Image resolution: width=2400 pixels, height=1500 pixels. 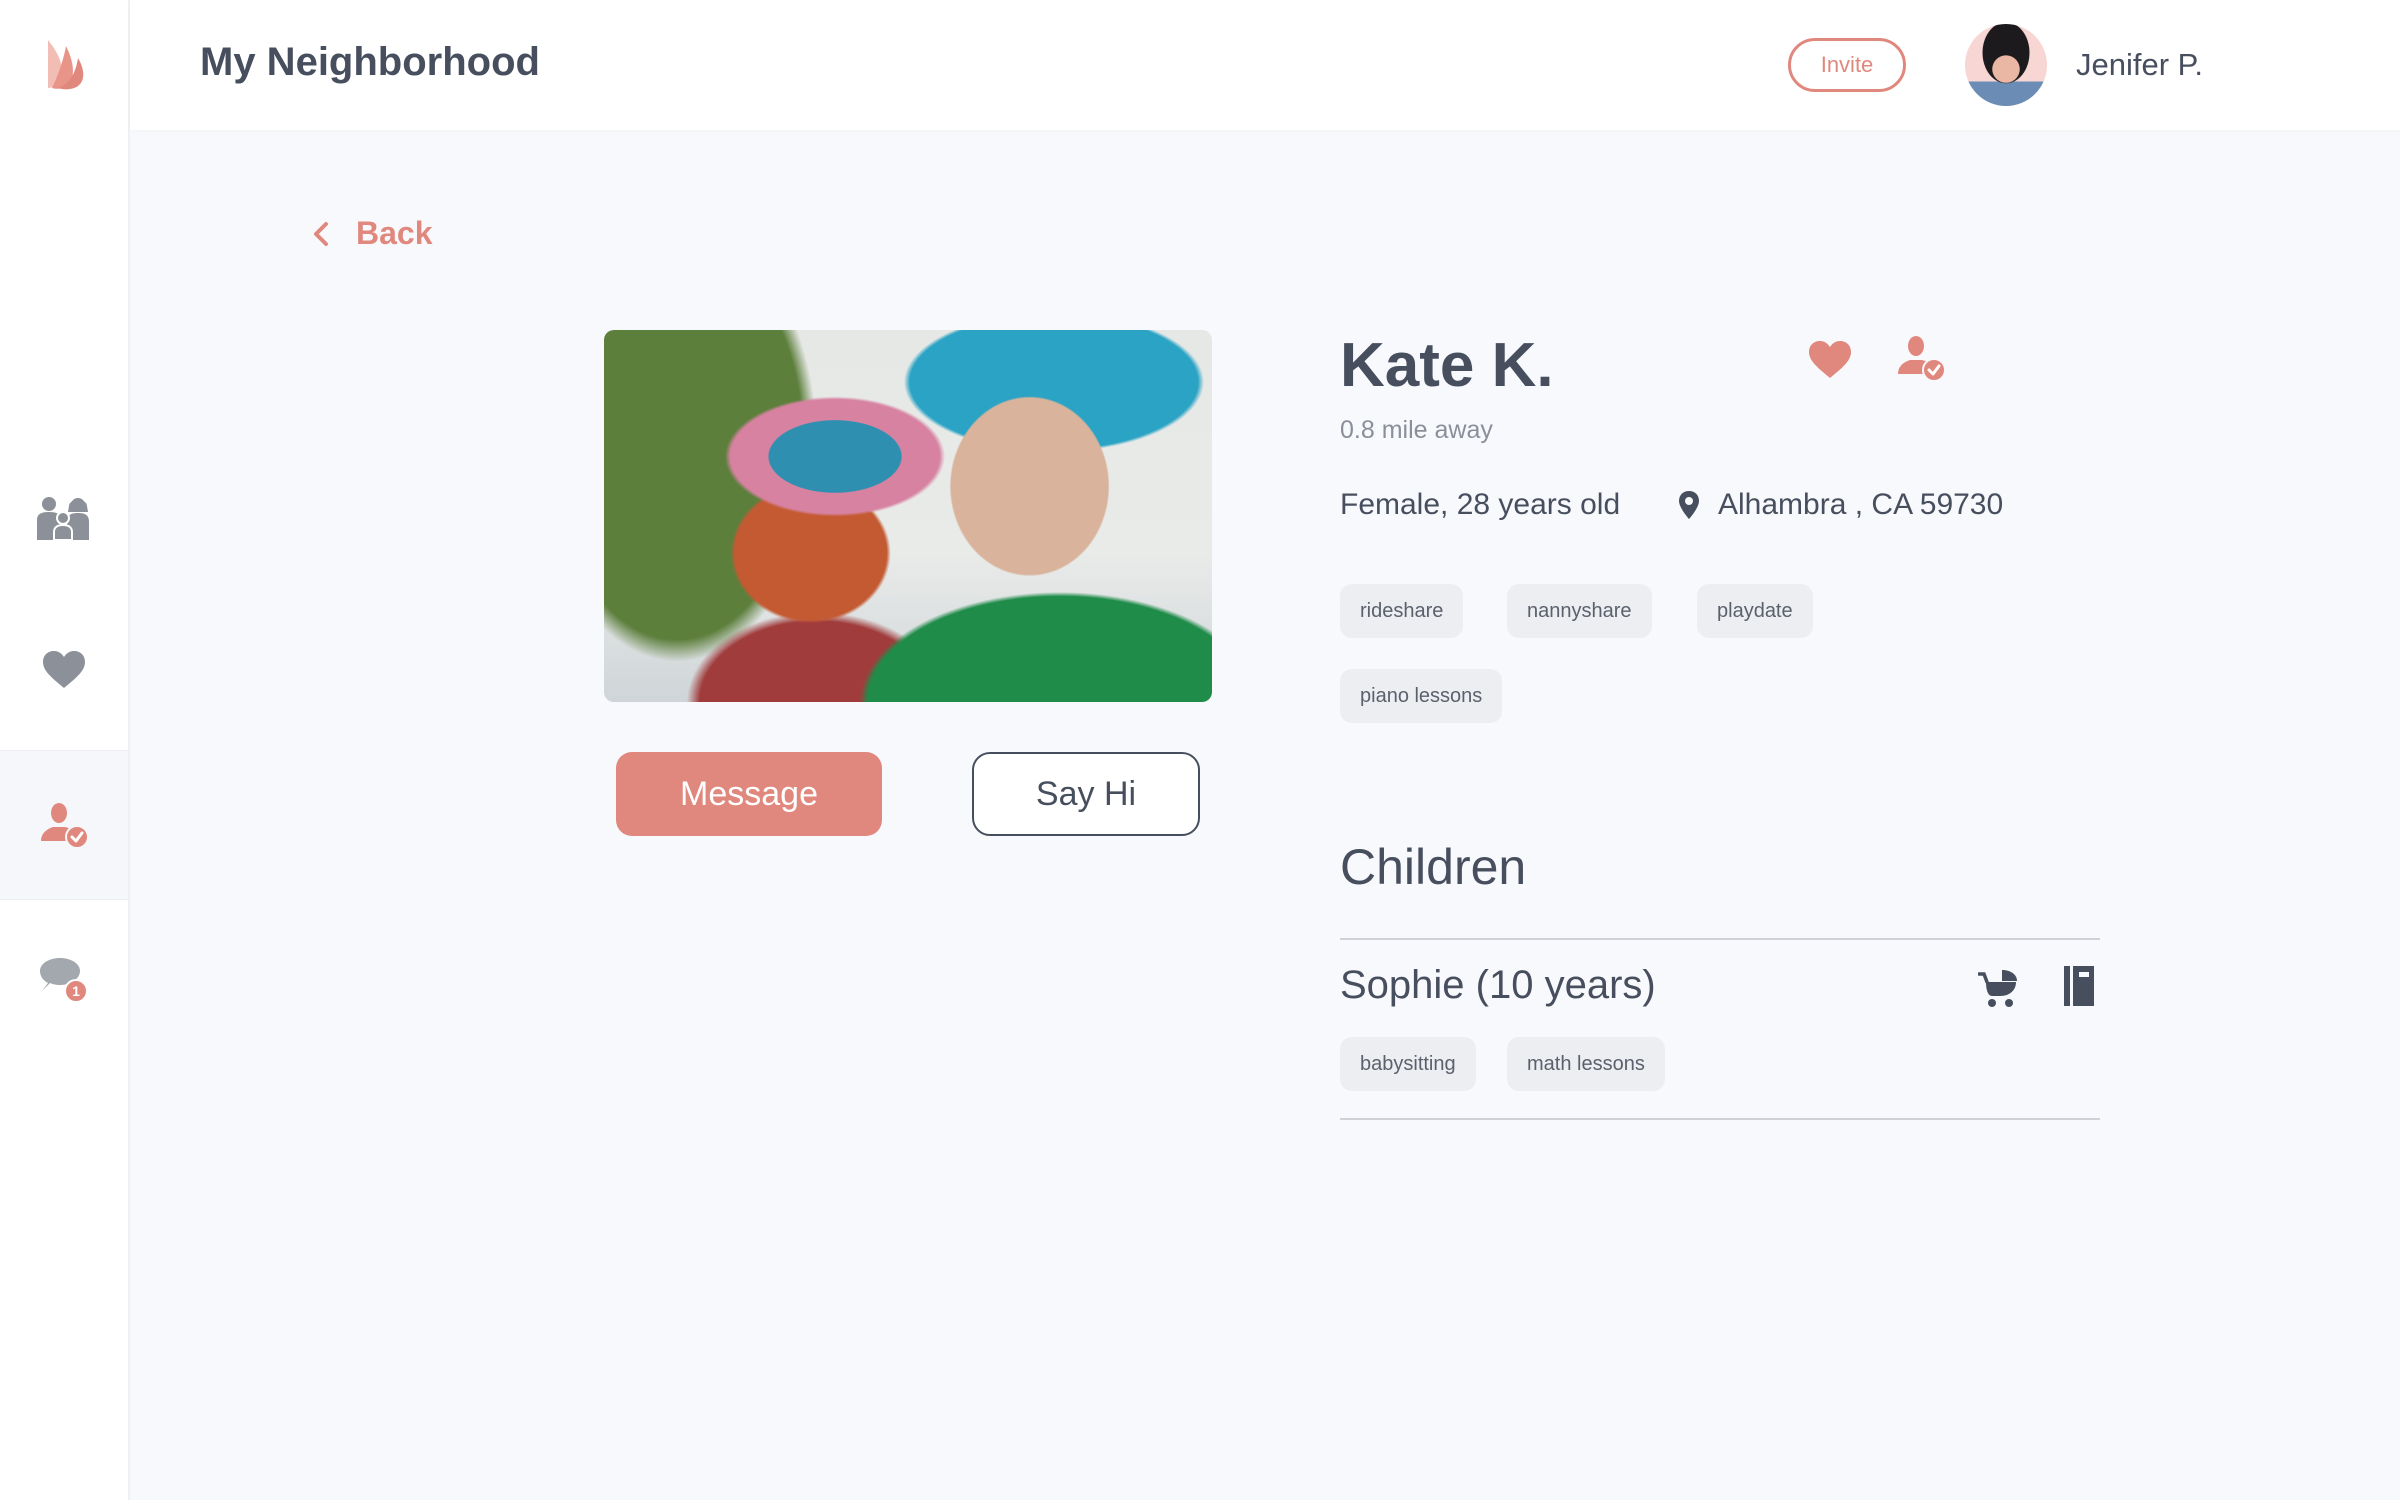 What do you see at coordinates (1416, 430) in the screenshot?
I see `distance-text: 0.8 mile away` at bounding box center [1416, 430].